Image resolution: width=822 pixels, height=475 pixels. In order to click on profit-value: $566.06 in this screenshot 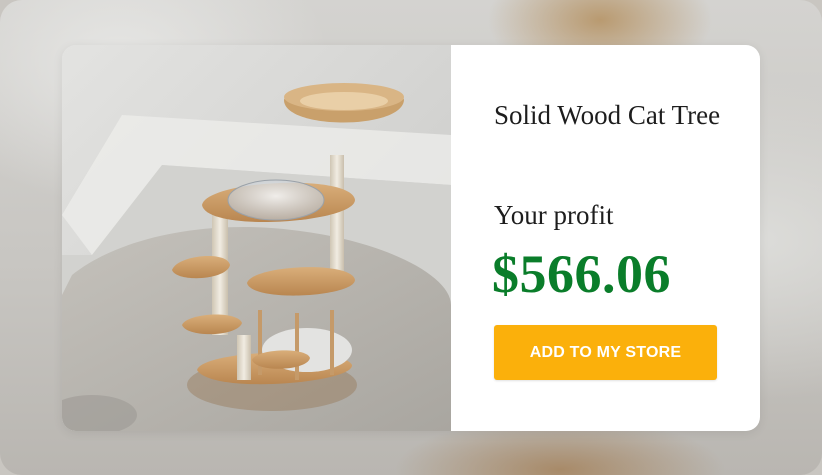, I will do `click(581, 274)`.